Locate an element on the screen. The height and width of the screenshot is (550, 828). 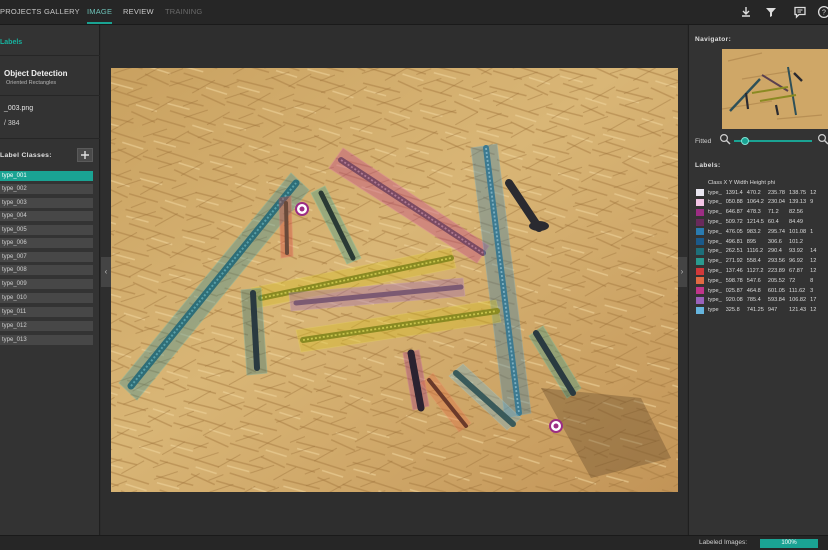
label-cell-h: 72 is located at coordinates (792, 280).